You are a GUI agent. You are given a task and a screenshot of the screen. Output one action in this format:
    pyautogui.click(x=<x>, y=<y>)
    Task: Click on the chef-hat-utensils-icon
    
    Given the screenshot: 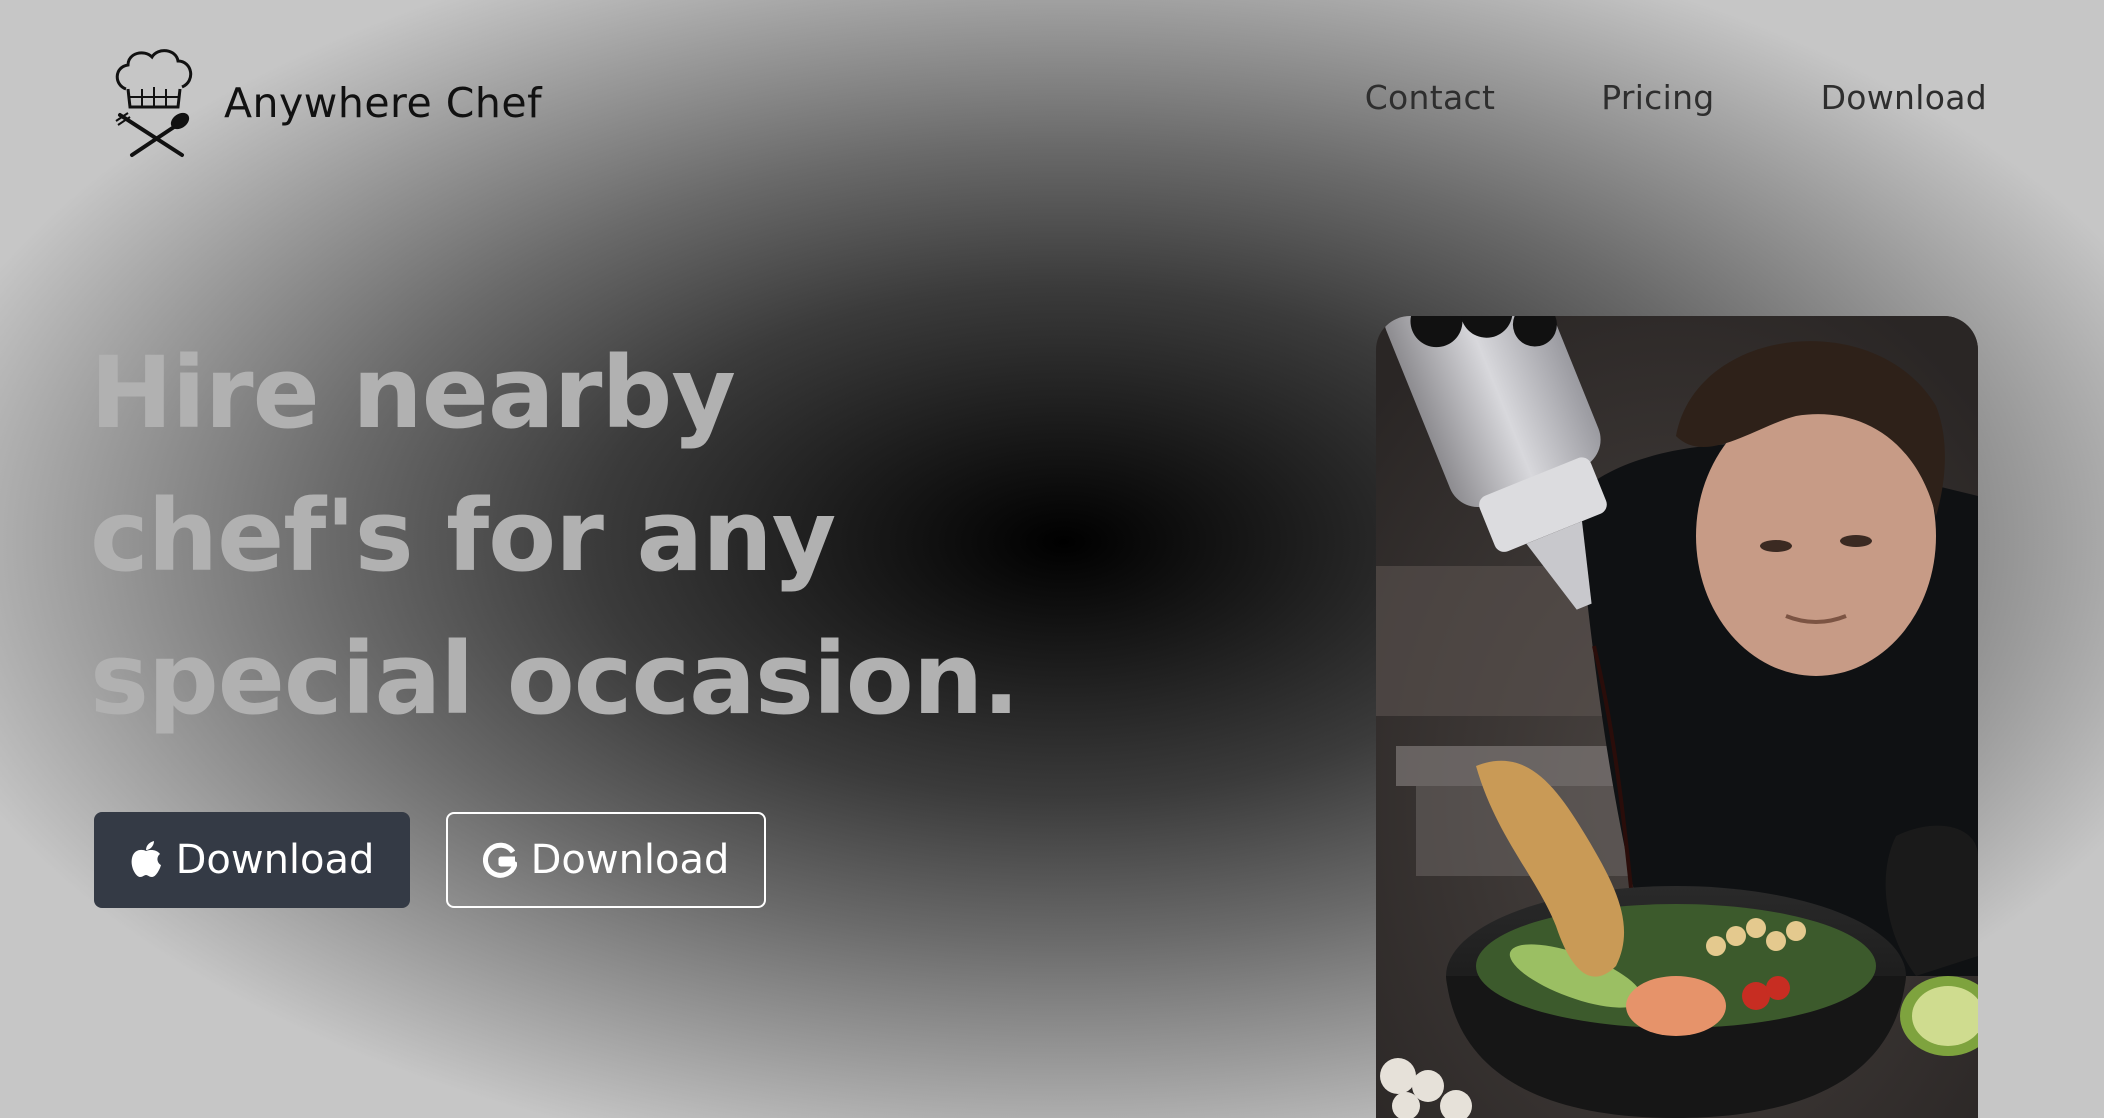 What is the action you would take?
    pyautogui.click(x=154, y=103)
    